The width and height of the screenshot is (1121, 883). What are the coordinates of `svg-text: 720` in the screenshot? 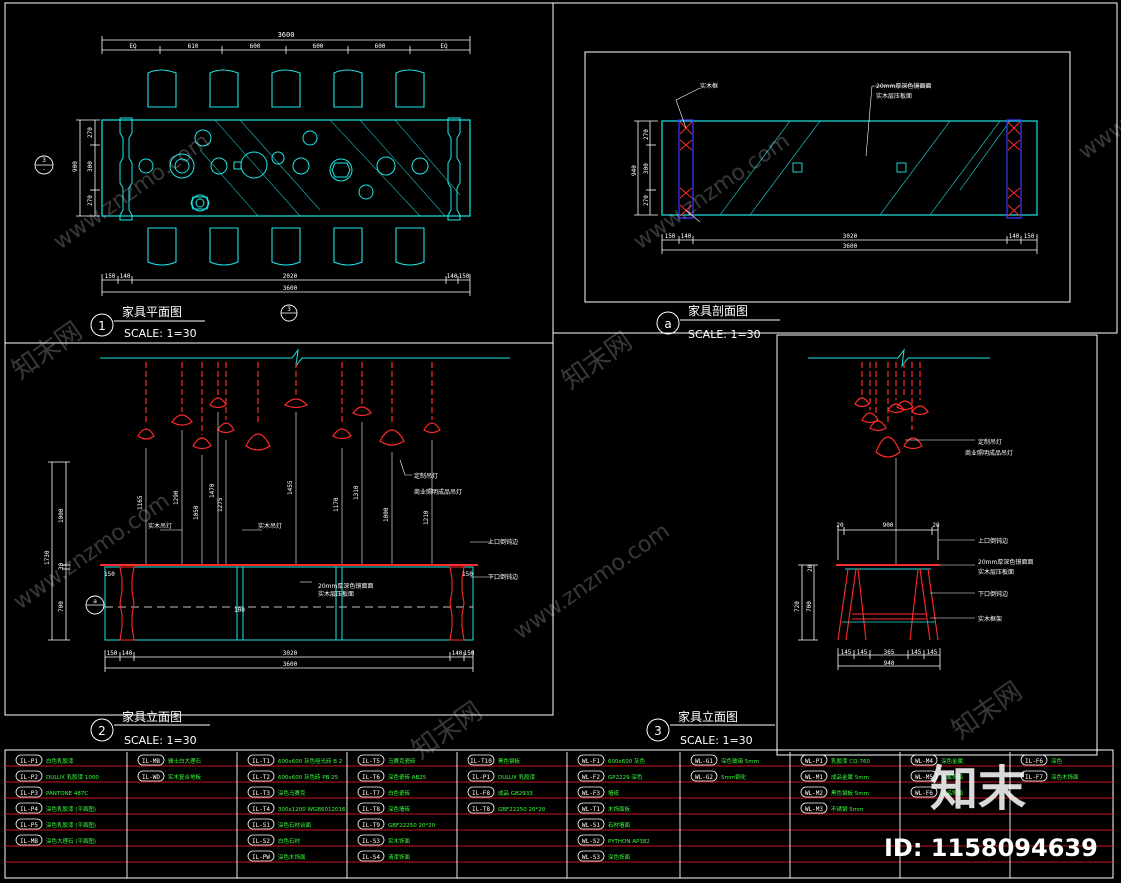 It's located at (797, 606).